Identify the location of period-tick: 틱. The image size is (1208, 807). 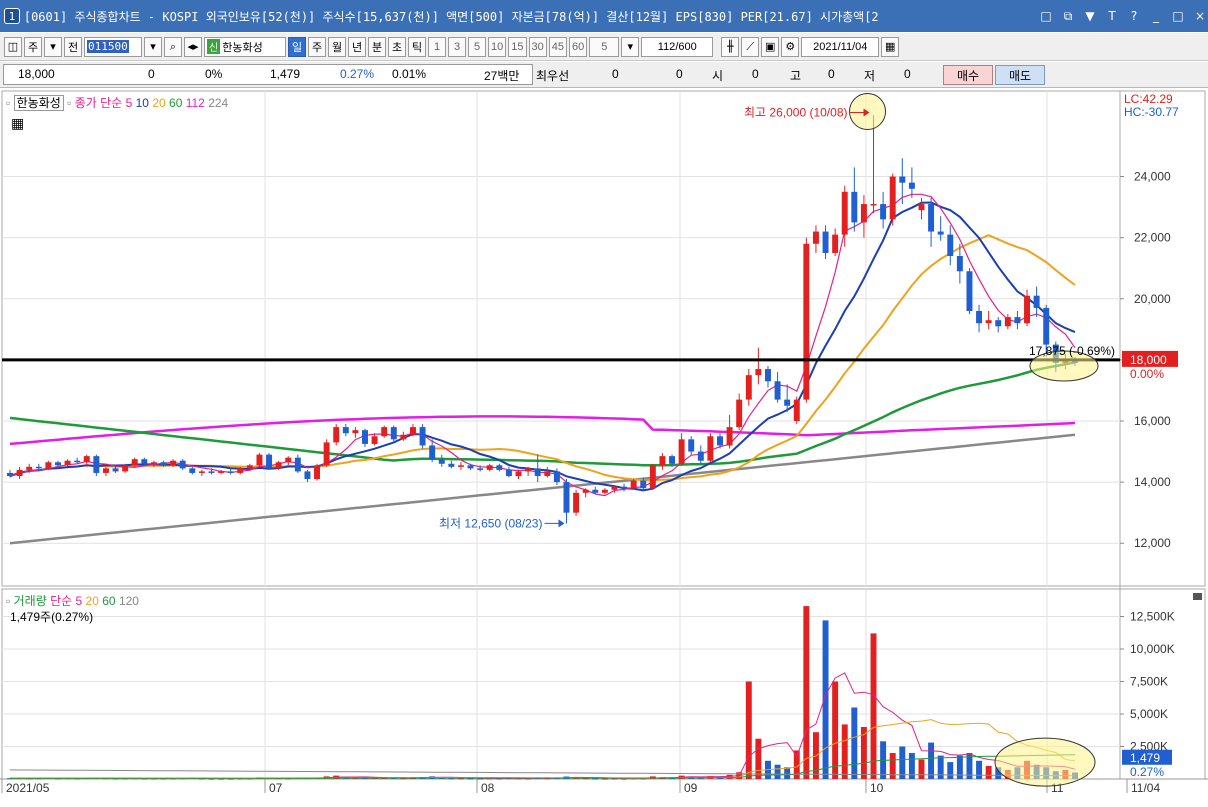
(417, 46).